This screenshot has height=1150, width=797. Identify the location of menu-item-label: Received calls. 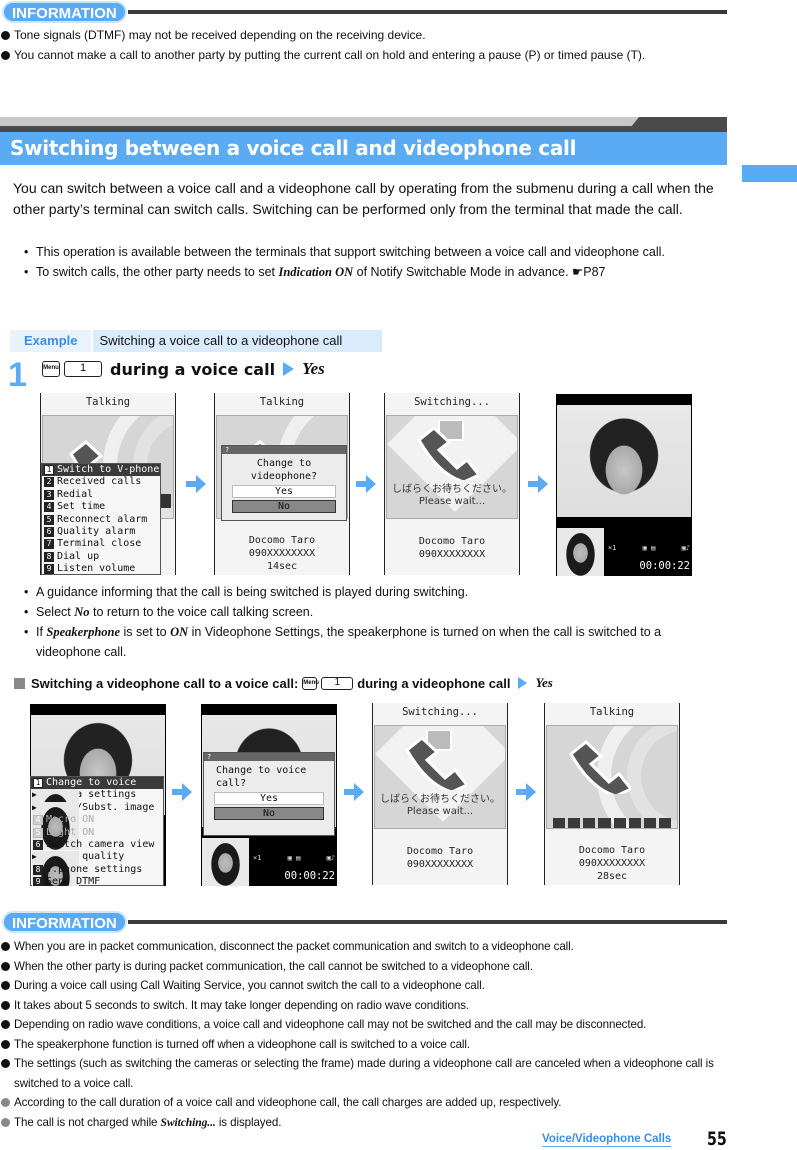
(99, 482).